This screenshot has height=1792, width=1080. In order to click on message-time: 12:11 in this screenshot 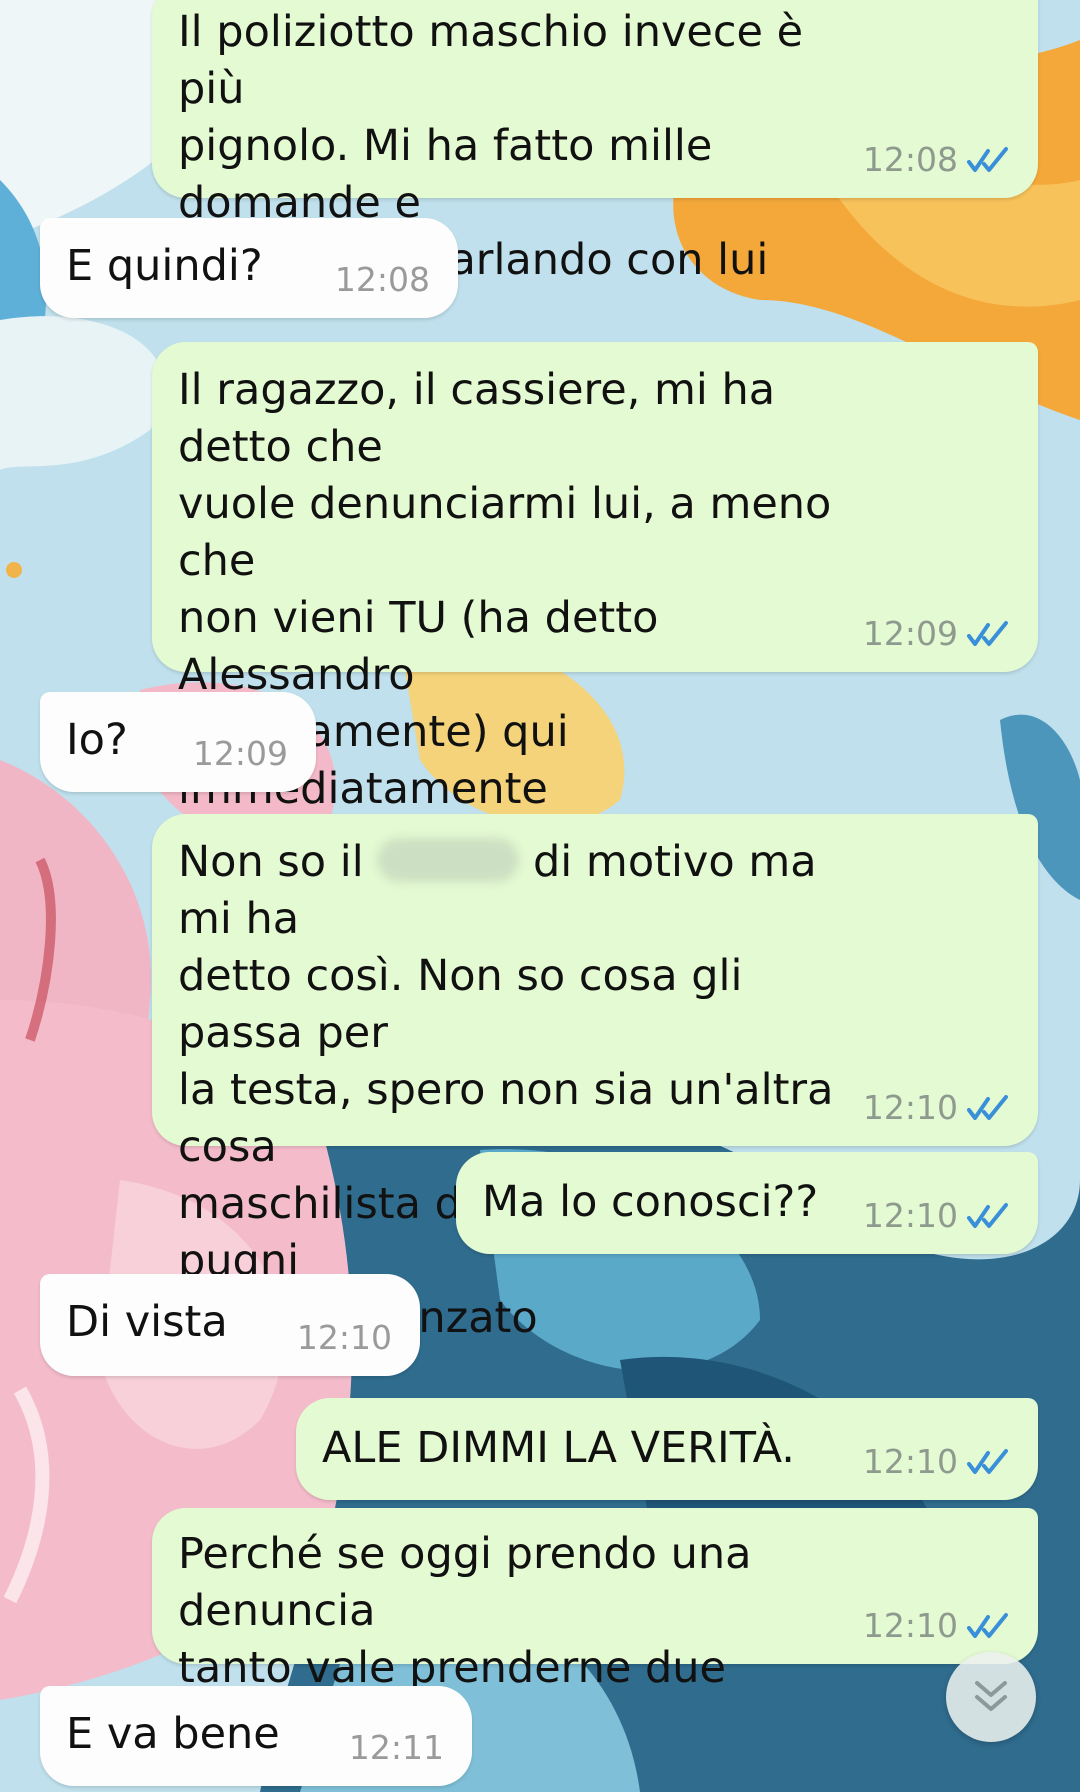, I will do `click(396, 1747)`.